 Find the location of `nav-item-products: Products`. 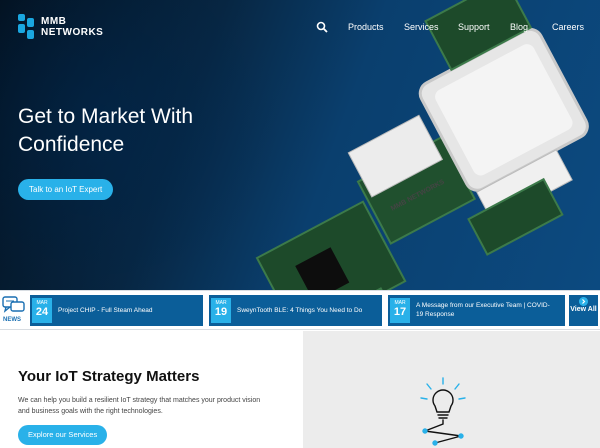

nav-item-products: Products is located at coordinates (366, 27).